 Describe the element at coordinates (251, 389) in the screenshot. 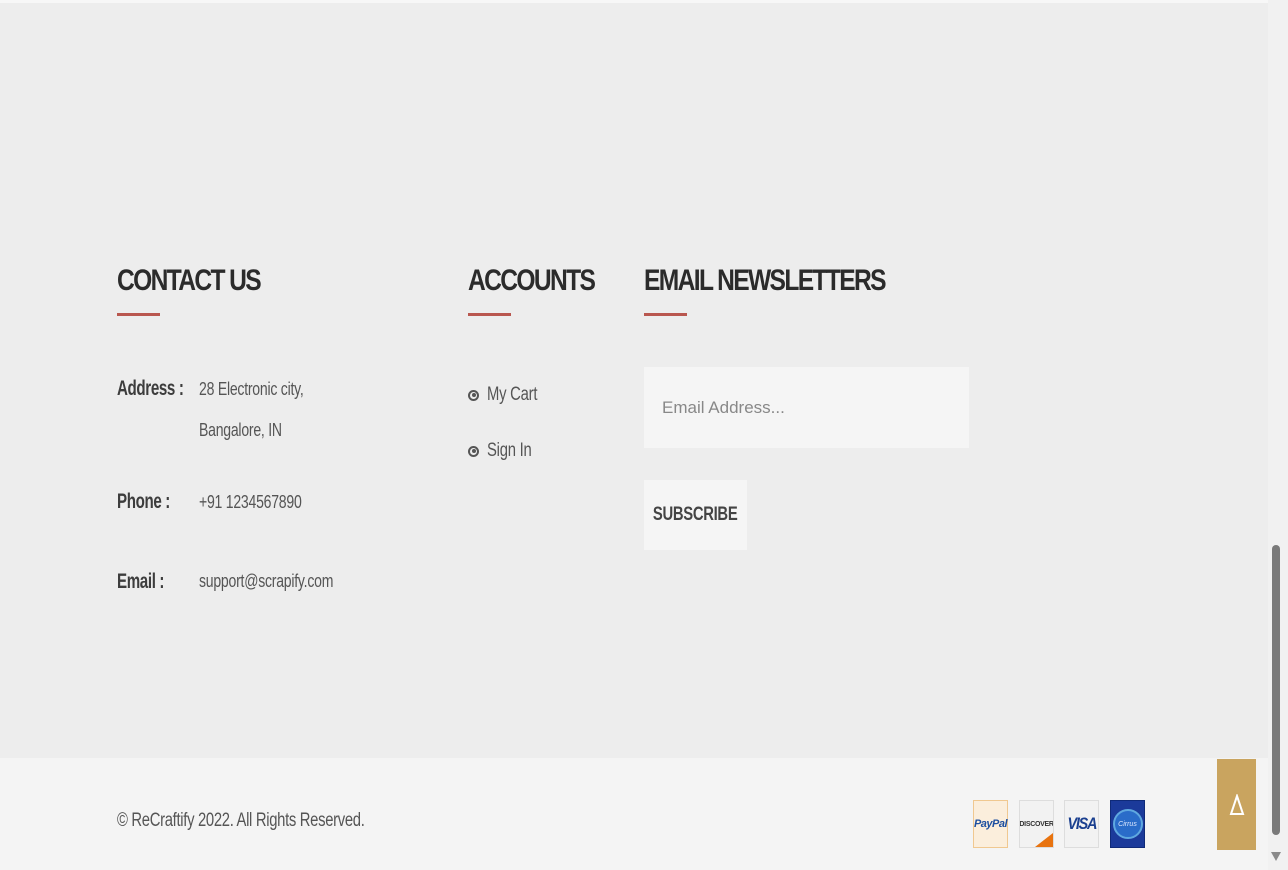

I see `address-line1: 28 Electronic city,` at that location.